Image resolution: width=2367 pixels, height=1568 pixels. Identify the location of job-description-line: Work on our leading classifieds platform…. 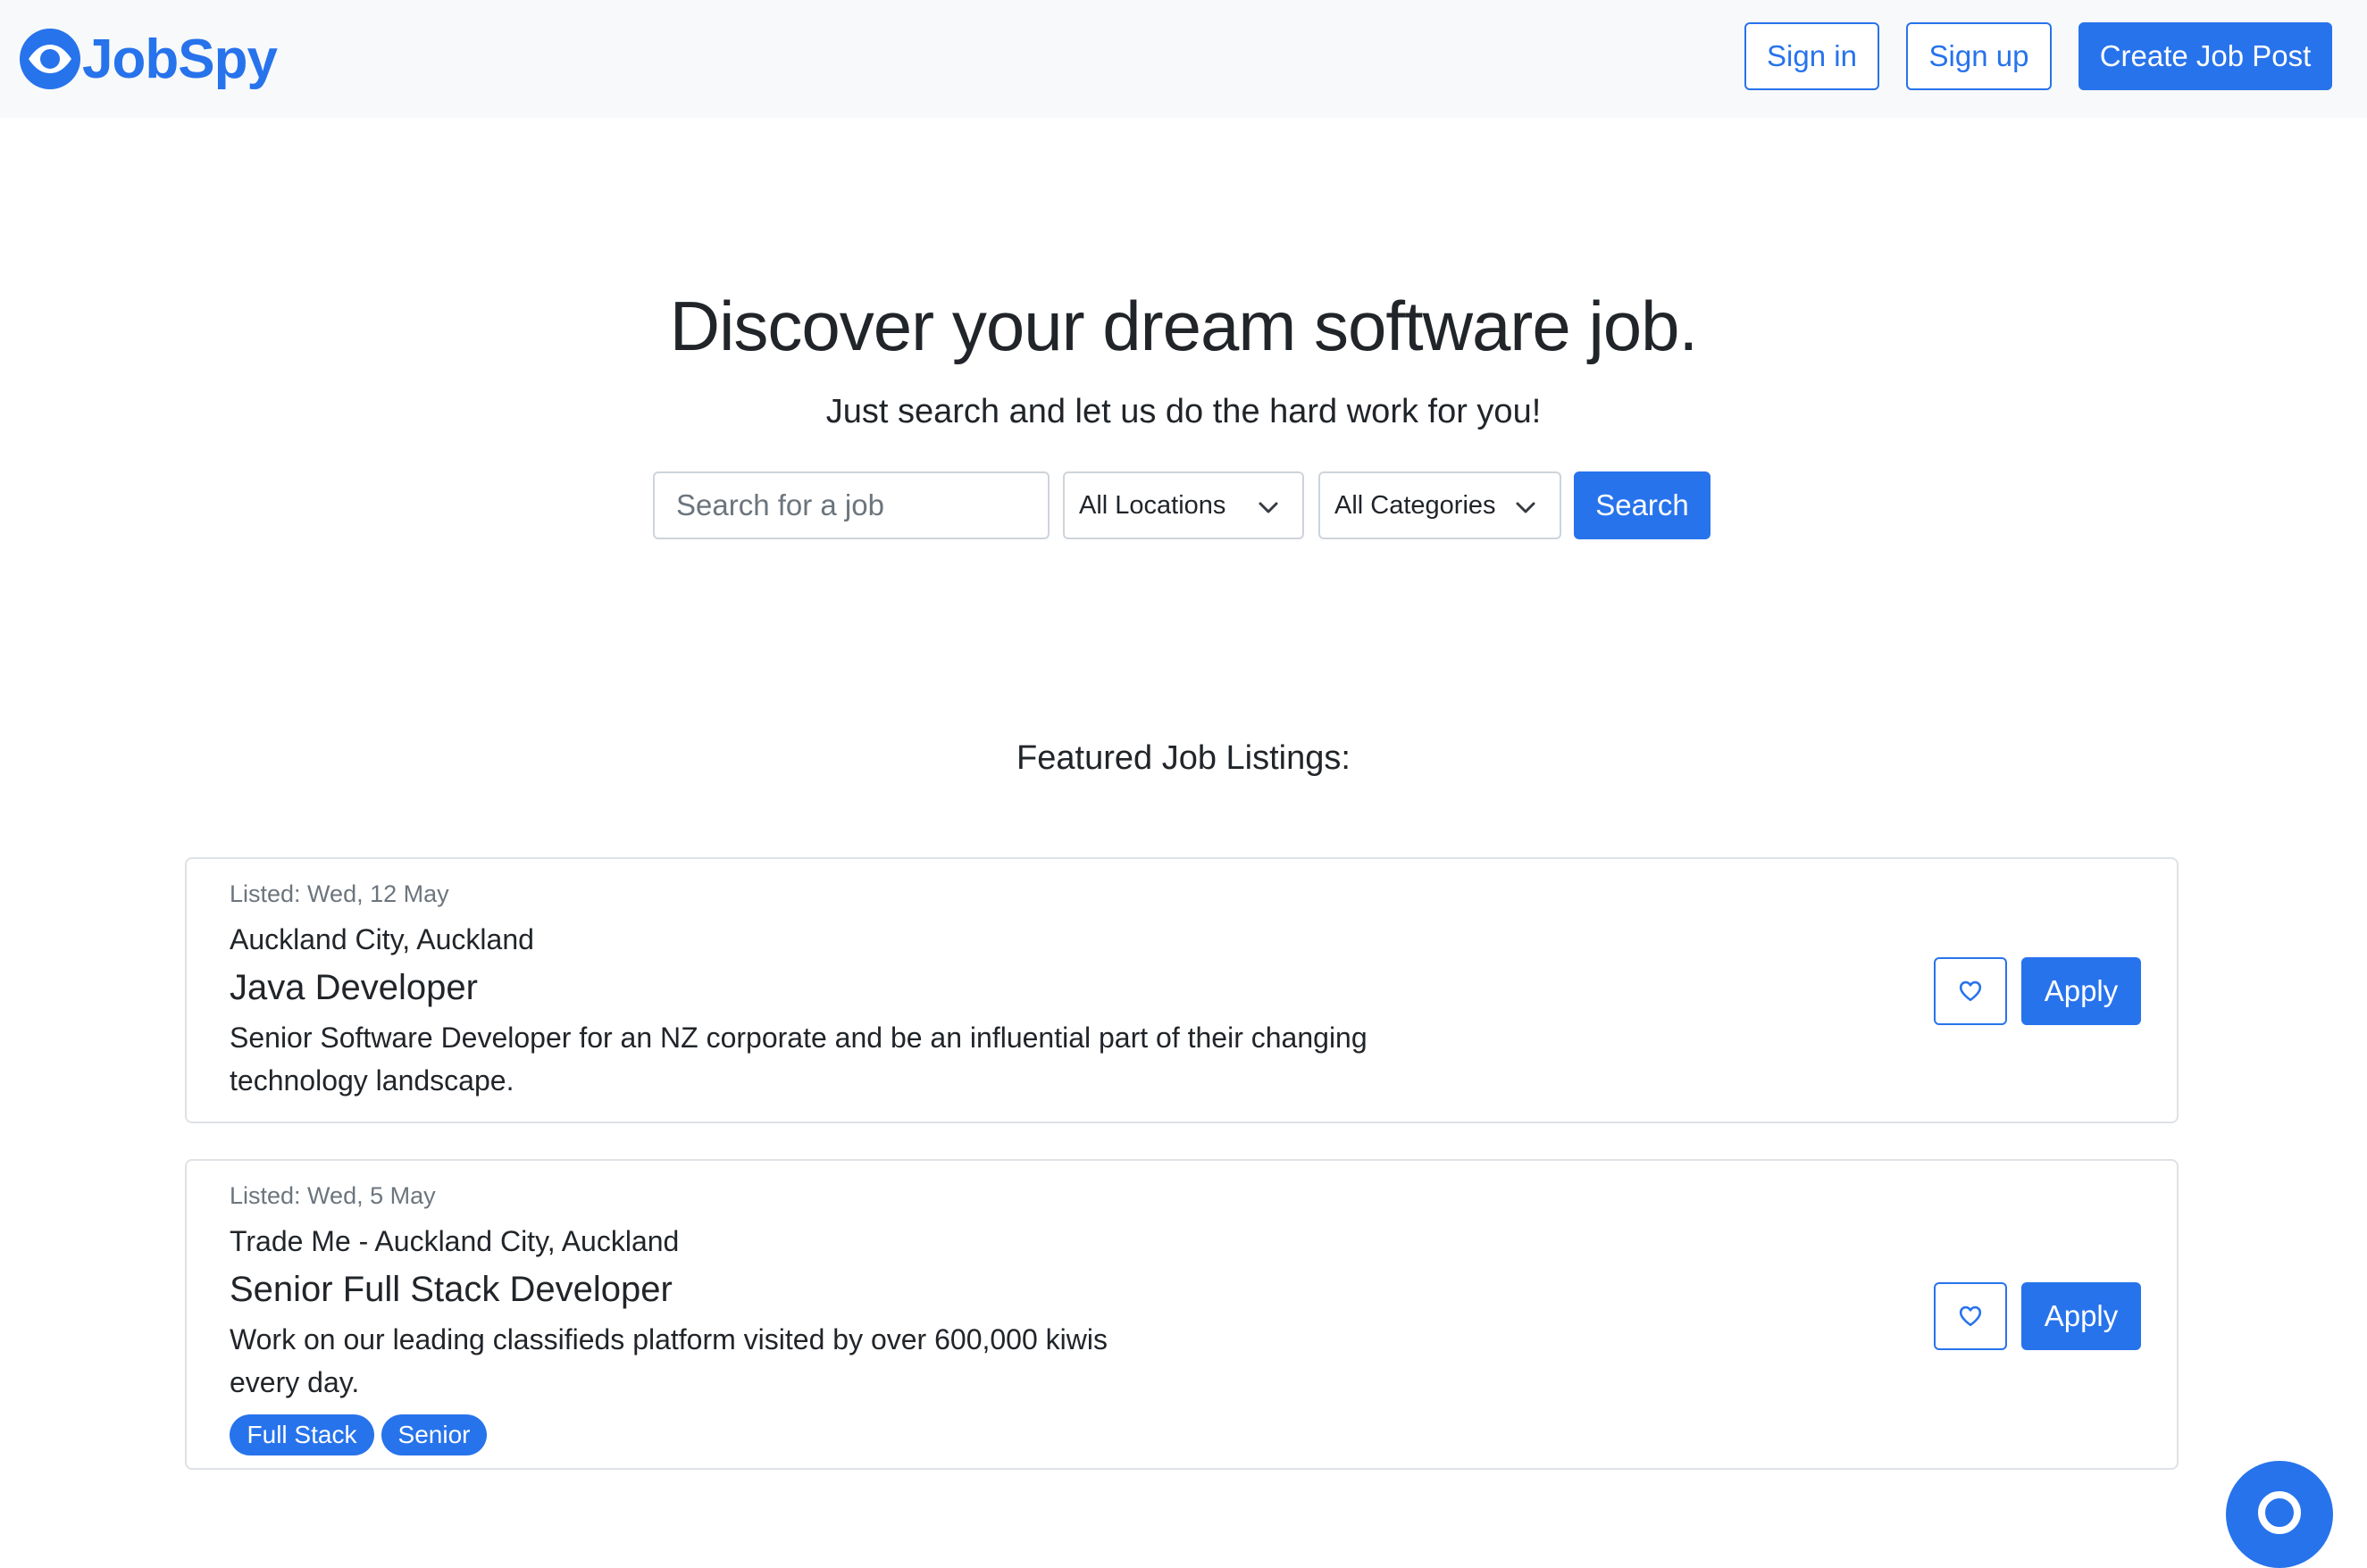
(669, 1339).